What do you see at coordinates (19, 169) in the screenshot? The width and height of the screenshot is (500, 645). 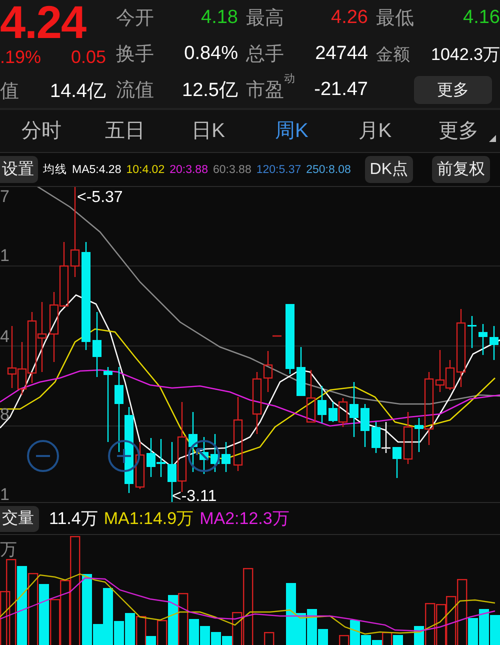 I see `settings-button: 设置` at bounding box center [19, 169].